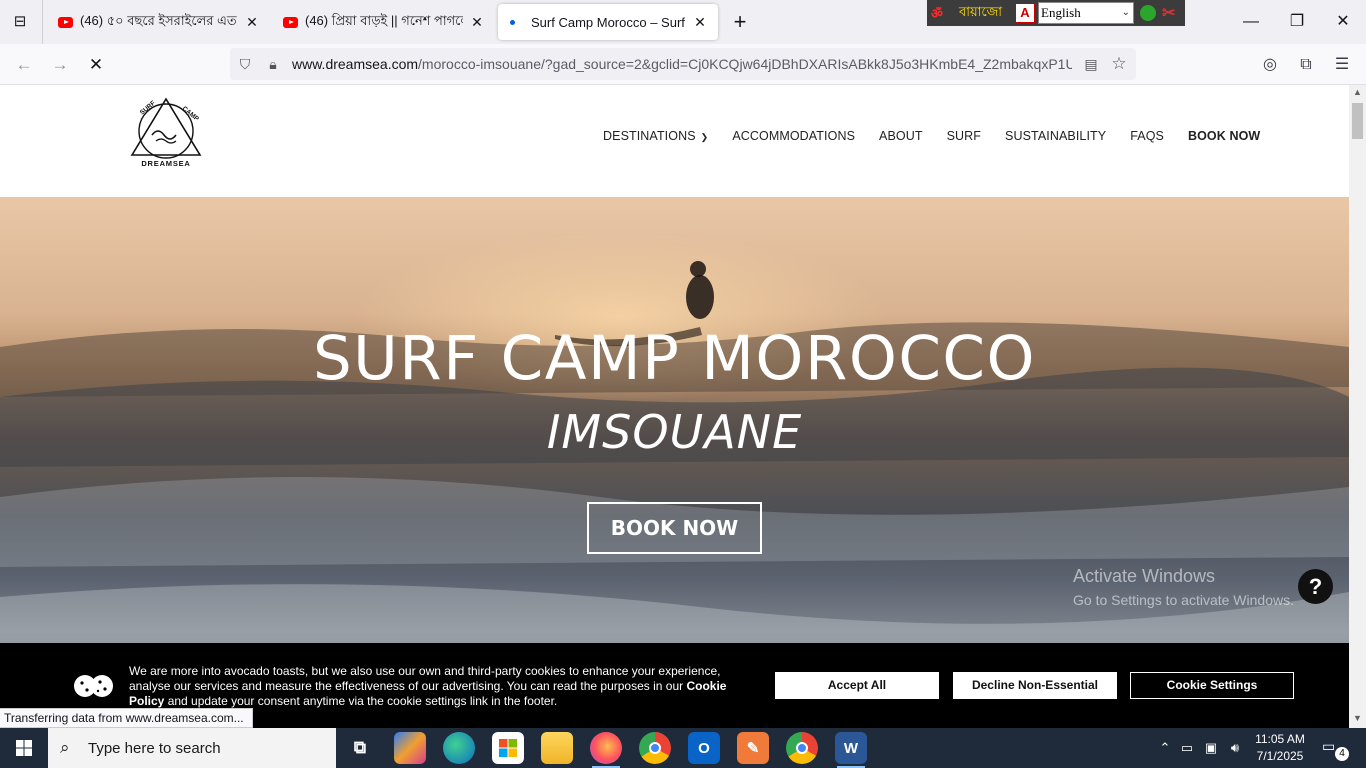  Describe the element at coordinates (1357, 406) in the screenshot. I see `page-scrollbar: ▲ ▼` at that location.